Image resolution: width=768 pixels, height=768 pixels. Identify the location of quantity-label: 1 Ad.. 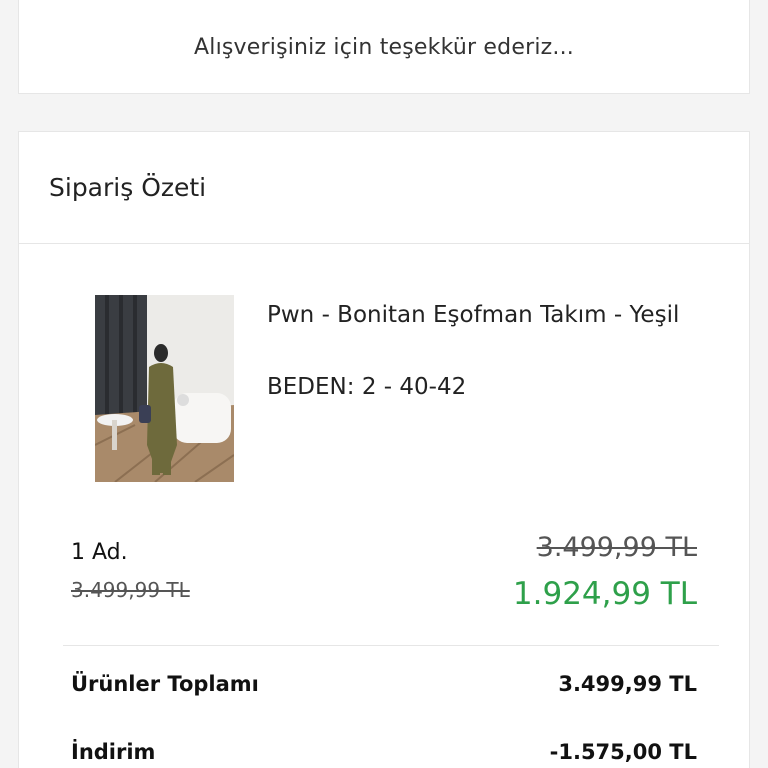
(99, 552).